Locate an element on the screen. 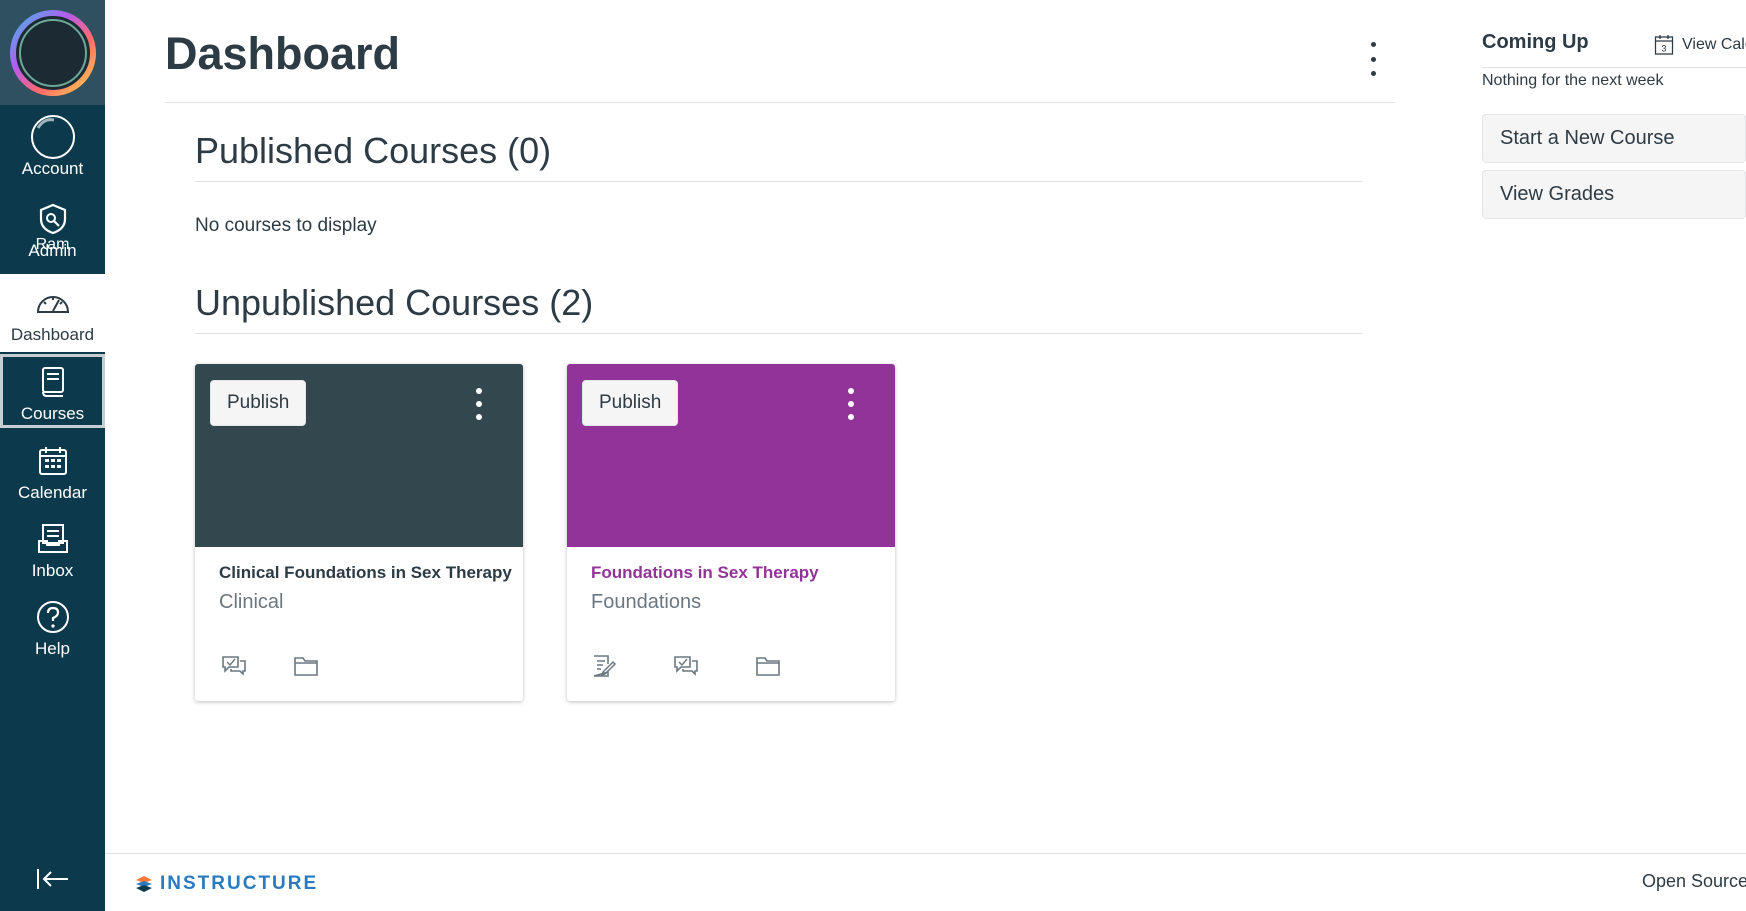  dashboard-options-button is located at coordinates (1373, 59).